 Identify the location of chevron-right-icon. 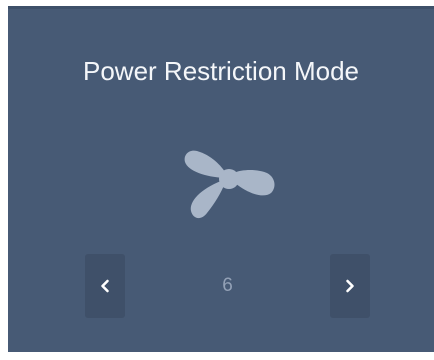
(350, 286).